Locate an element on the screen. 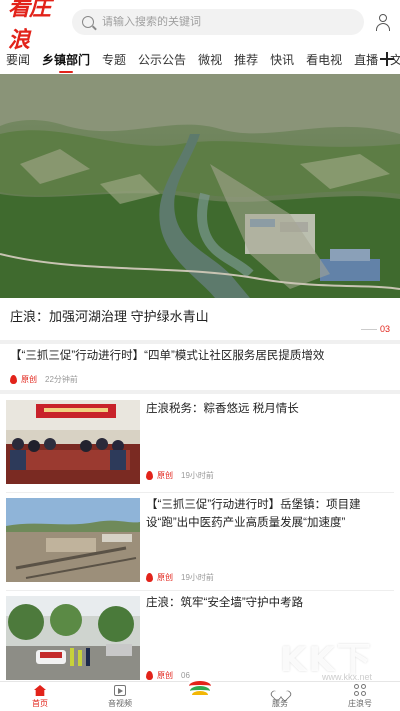 The width and height of the screenshot is (400, 711). channel-tabs: 要闻 乡镇部门 专题 公示公告 微视 推荐 快讯 看电视 直播 文学 is located at coordinates (200, 60).